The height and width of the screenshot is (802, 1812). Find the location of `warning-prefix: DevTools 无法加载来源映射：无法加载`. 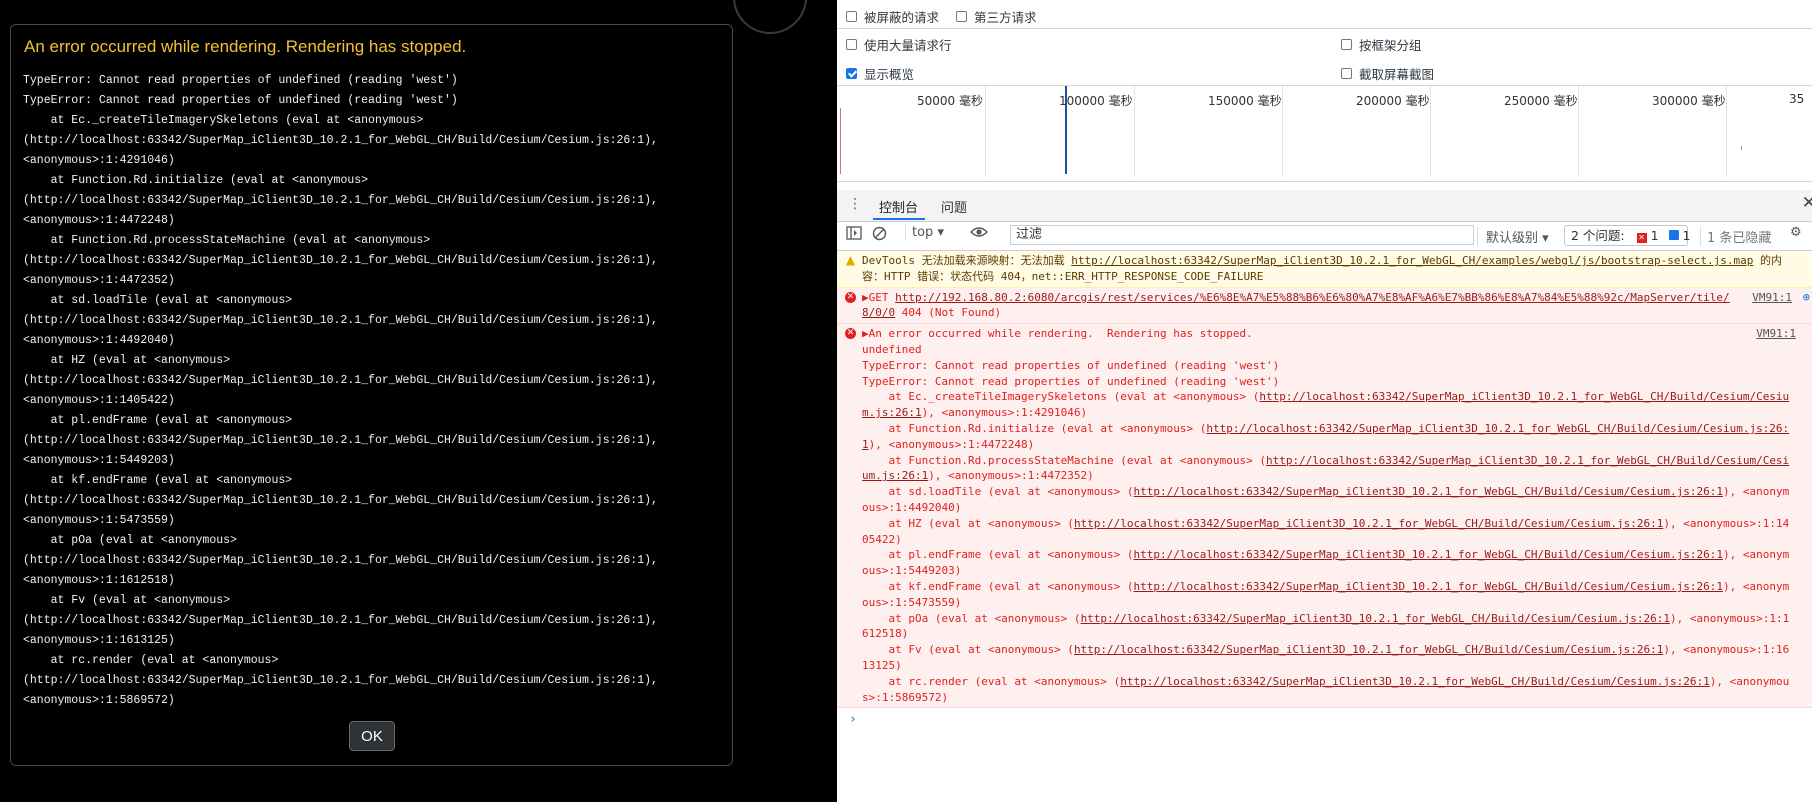

warning-prefix: DevTools 无法加载来源映射：无法加载 is located at coordinates (967, 260).